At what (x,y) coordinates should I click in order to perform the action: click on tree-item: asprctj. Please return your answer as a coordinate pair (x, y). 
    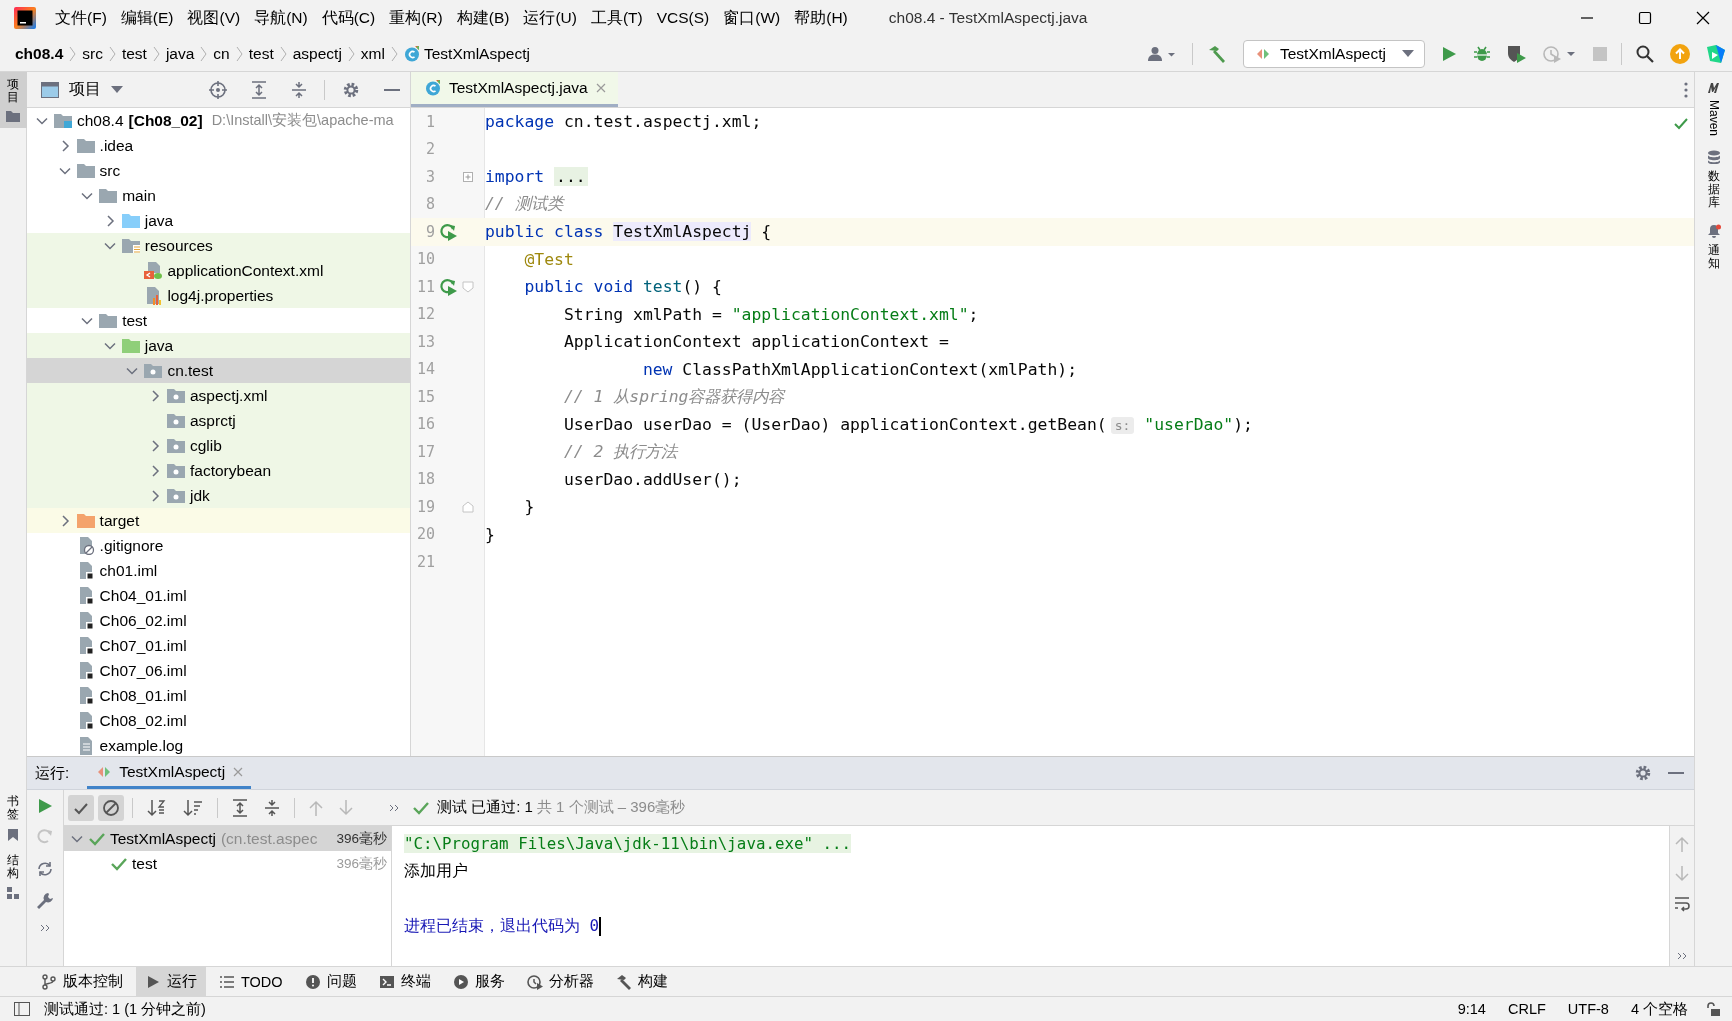
    Looking at the image, I should click on (218, 420).